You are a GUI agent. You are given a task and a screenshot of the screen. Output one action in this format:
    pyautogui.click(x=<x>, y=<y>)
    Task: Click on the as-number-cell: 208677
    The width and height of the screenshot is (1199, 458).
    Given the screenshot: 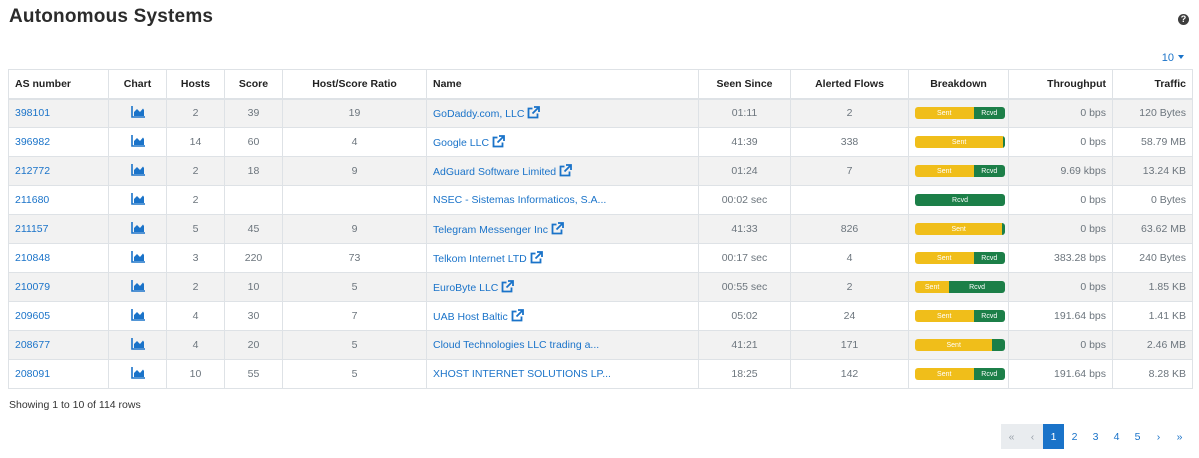 What is the action you would take?
    pyautogui.click(x=58, y=345)
    